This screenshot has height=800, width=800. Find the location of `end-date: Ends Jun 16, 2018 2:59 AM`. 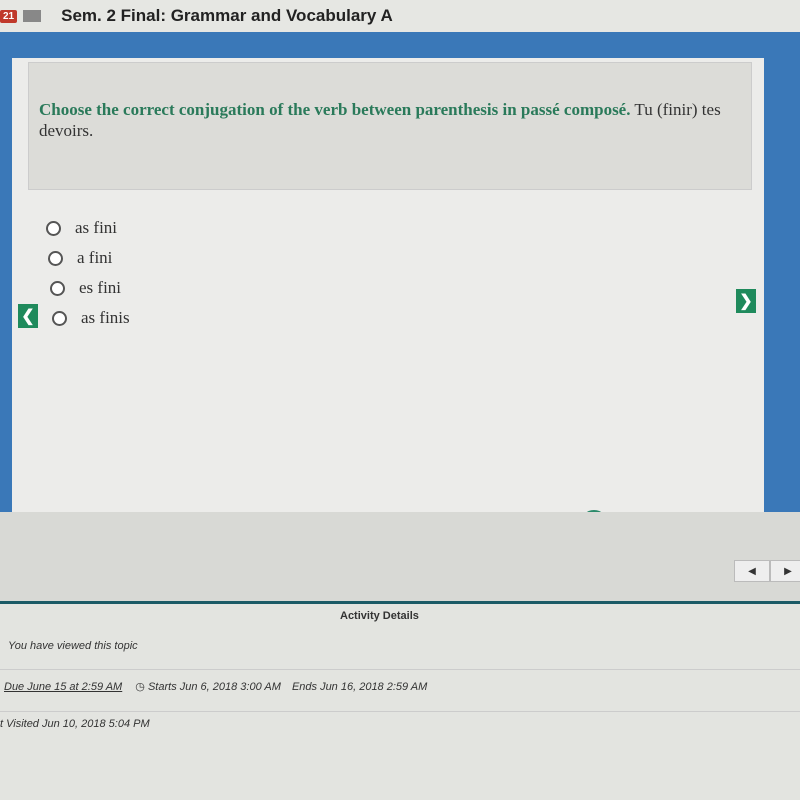

end-date: Ends Jun 16, 2018 2:59 AM is located at coordinates (359, 687).